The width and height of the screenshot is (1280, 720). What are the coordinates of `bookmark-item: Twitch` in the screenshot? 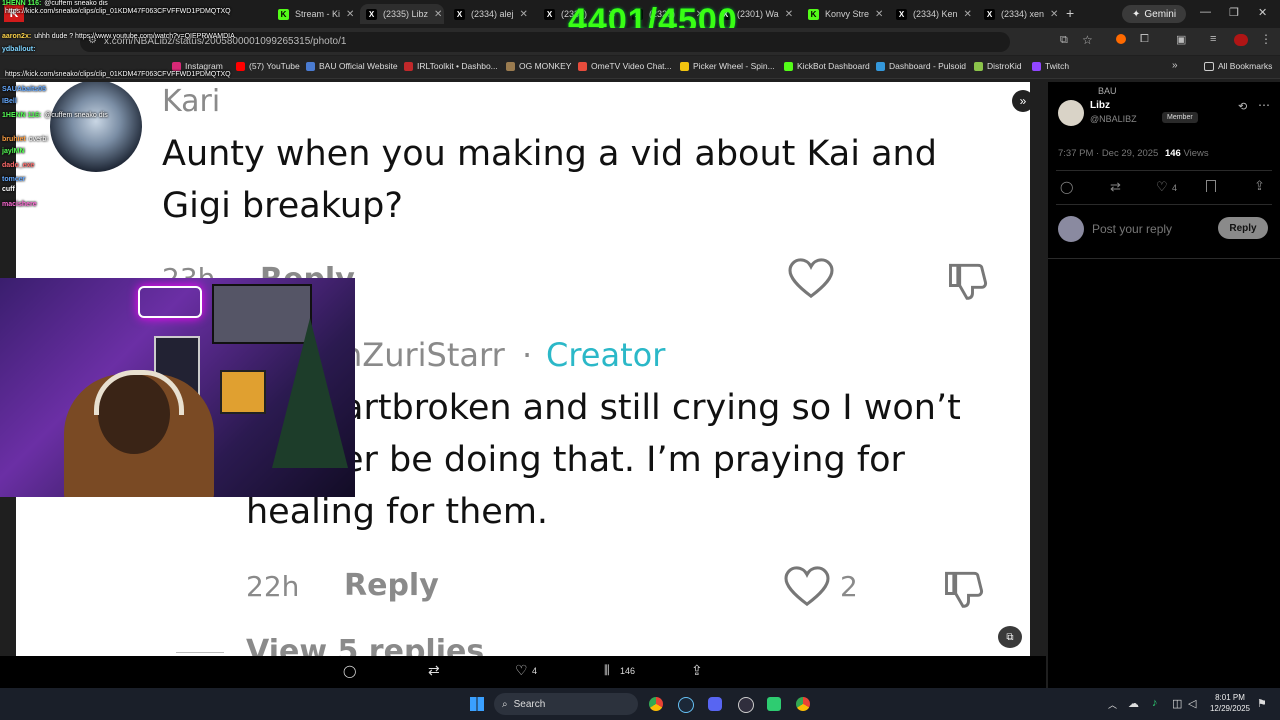 It's located at (1050, 66).